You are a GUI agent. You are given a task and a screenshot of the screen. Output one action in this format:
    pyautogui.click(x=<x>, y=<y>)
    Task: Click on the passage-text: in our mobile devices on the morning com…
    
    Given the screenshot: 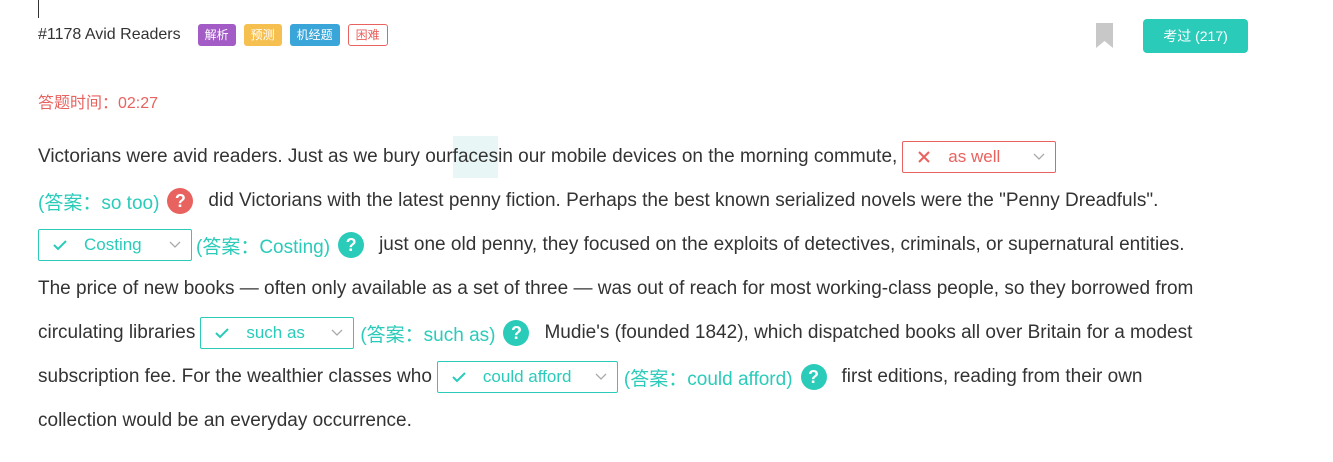 What is the action you would take?
    pyautogui.click(x=698, y=156)
    